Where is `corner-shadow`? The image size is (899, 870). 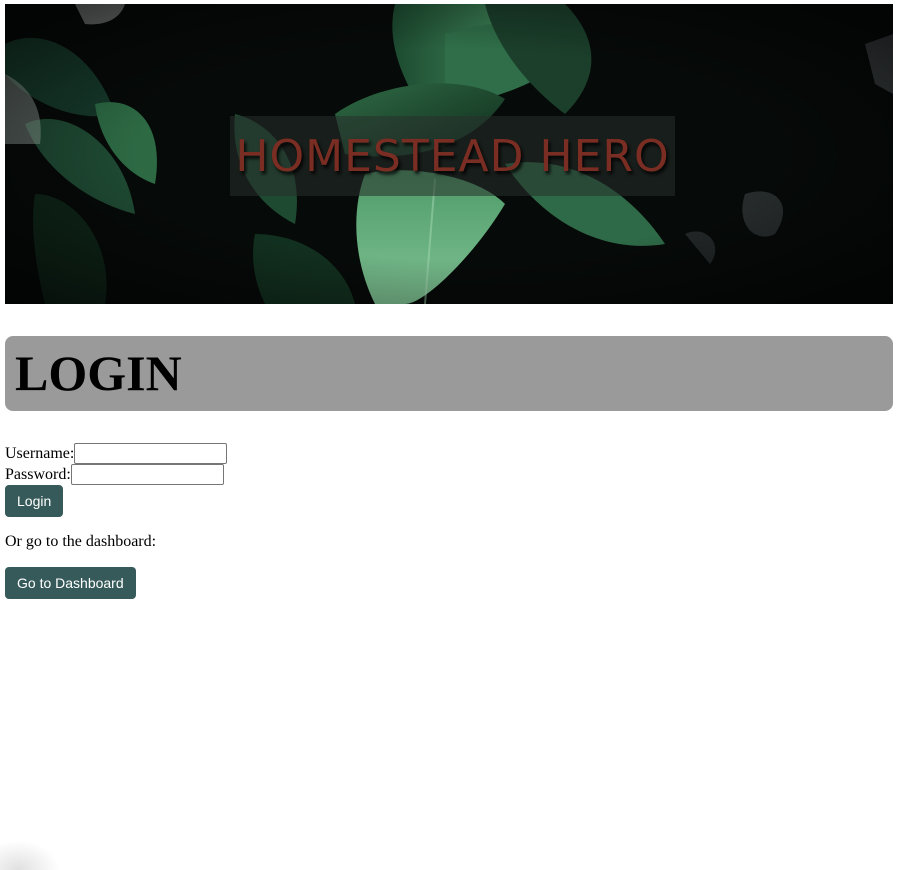 corner-shadow is located at coordinates (30, 855).